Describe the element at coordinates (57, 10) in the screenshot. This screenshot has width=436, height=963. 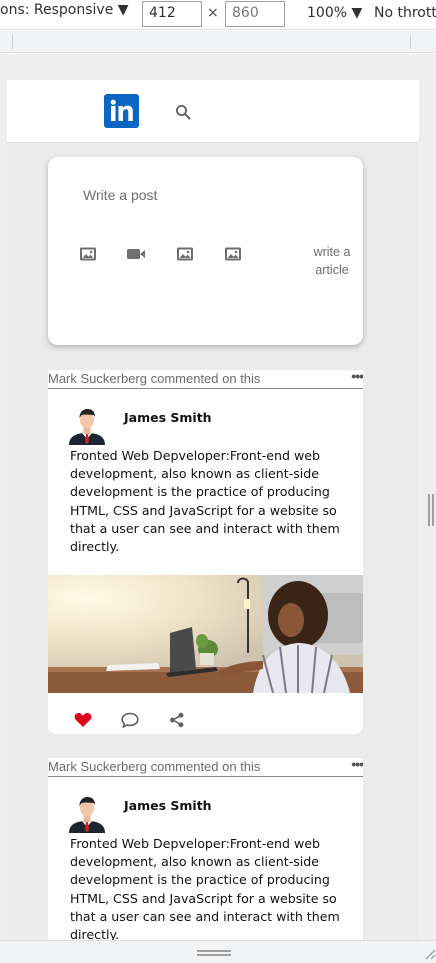
I see `dimensions-label: ons: Responsive` at that location.